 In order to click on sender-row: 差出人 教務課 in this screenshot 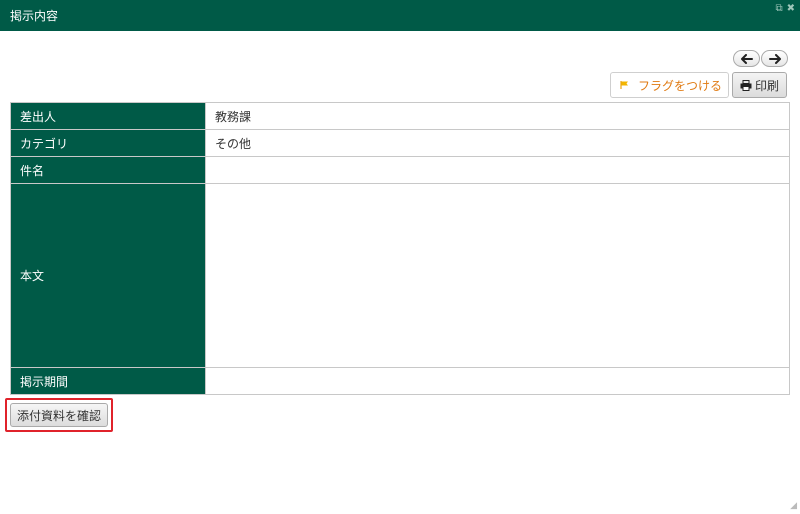, I will do `click(400, 116)`.